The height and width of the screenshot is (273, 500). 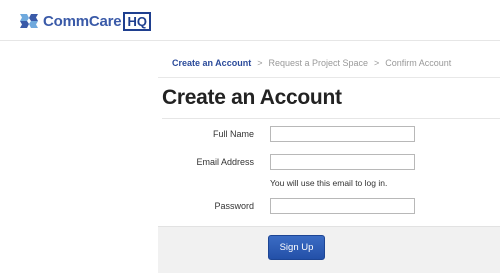 I want to click on breadcrumb-create-account: Create an Account, so click(x=212, y=62).